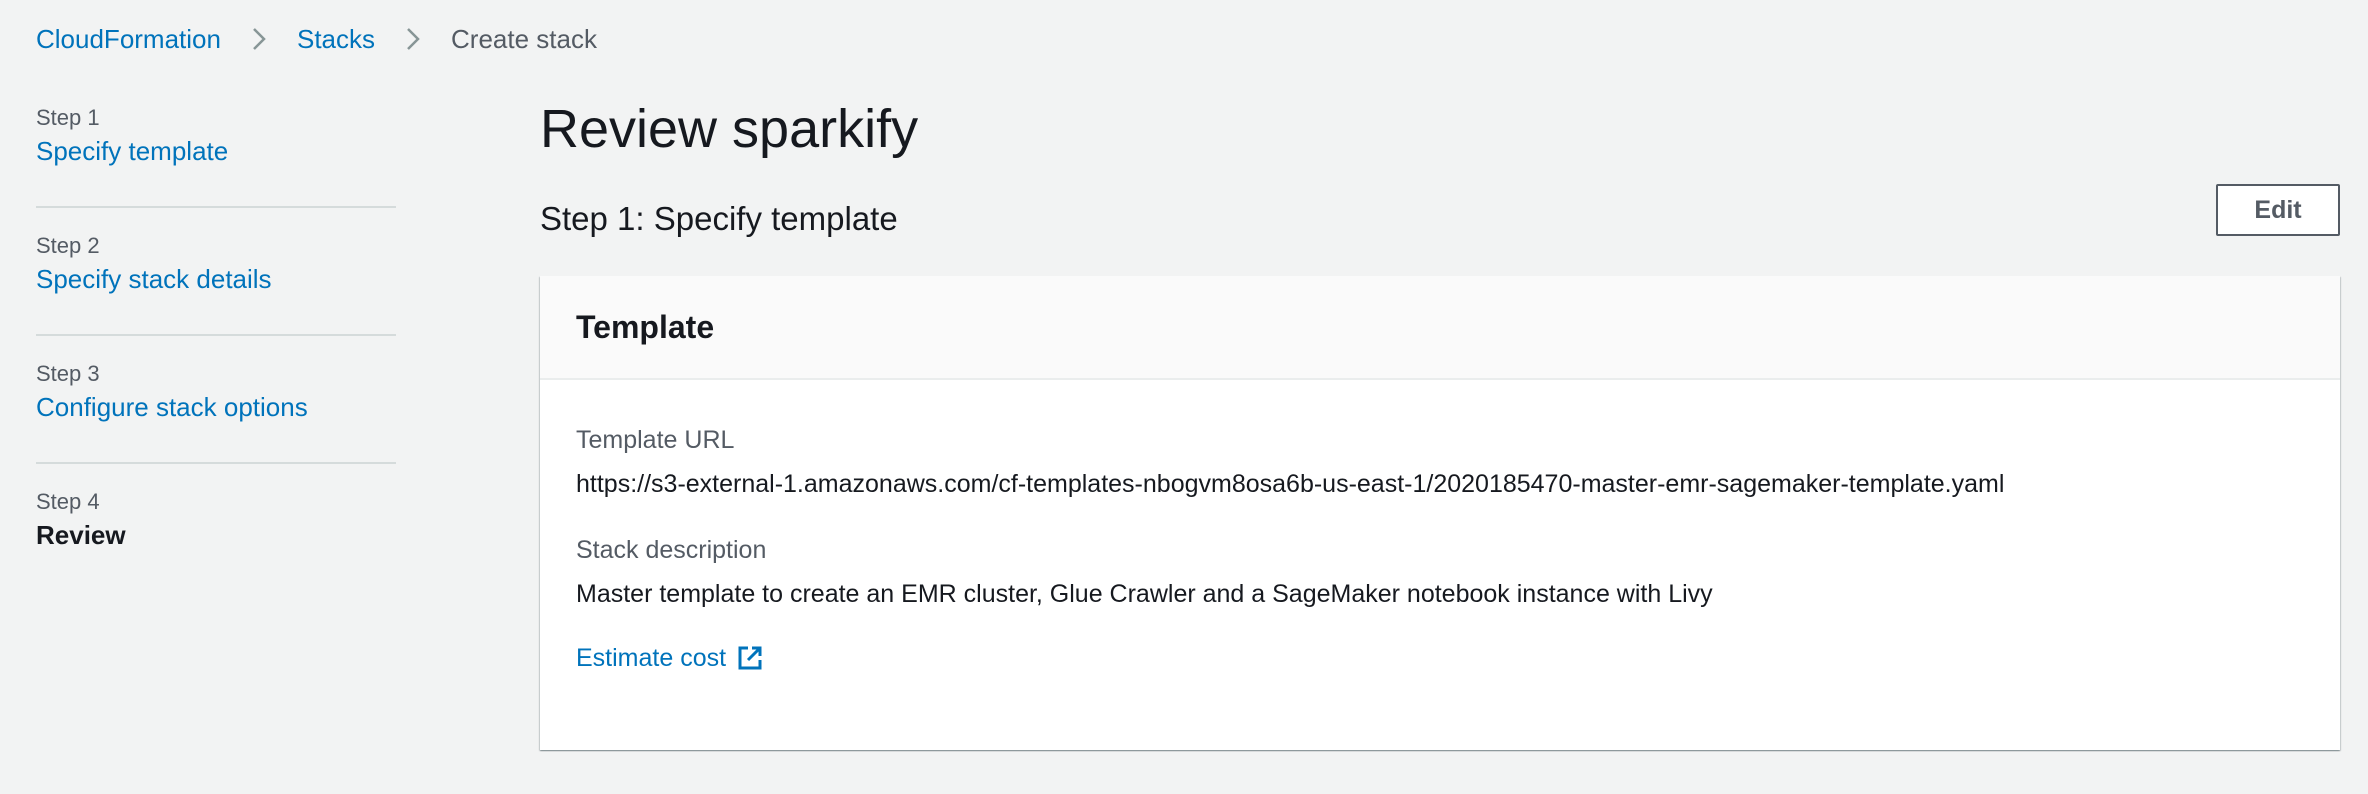  I want to click on wizard-step-2: Step 2 Specify stack details, so click(216, 284).